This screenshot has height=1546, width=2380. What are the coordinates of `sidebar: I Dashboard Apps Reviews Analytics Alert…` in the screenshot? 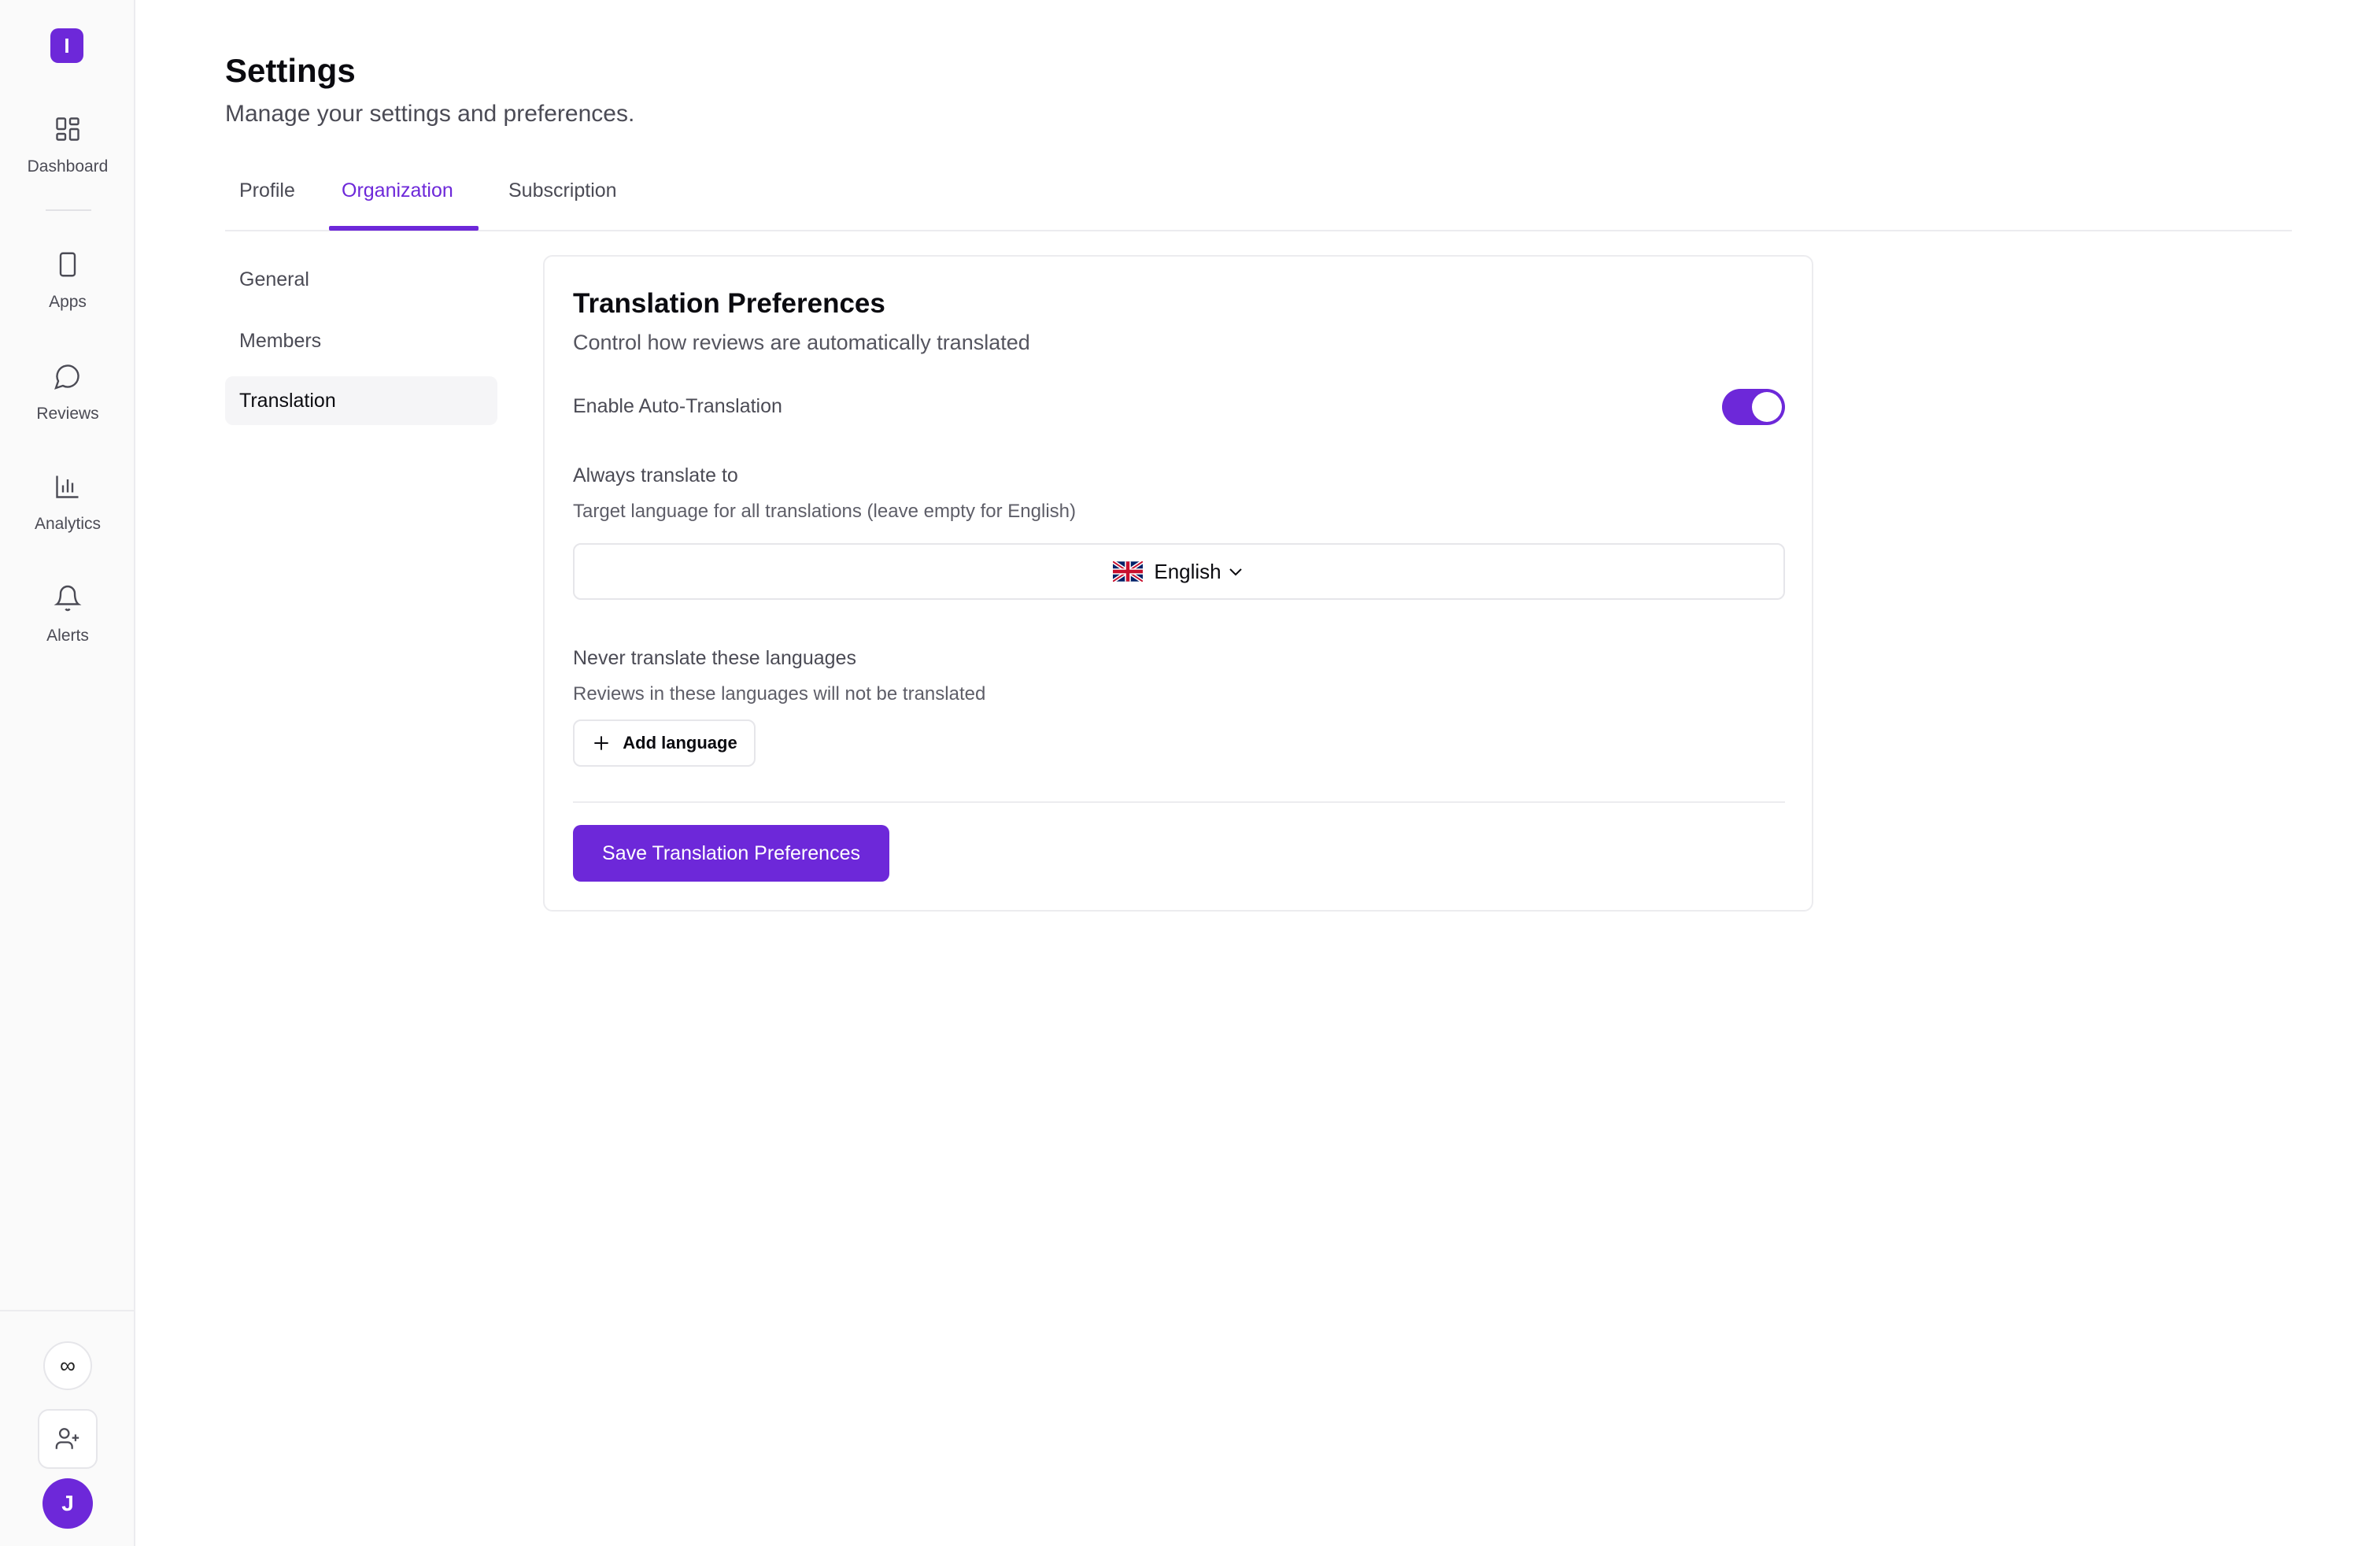 It's located at (67, 773).